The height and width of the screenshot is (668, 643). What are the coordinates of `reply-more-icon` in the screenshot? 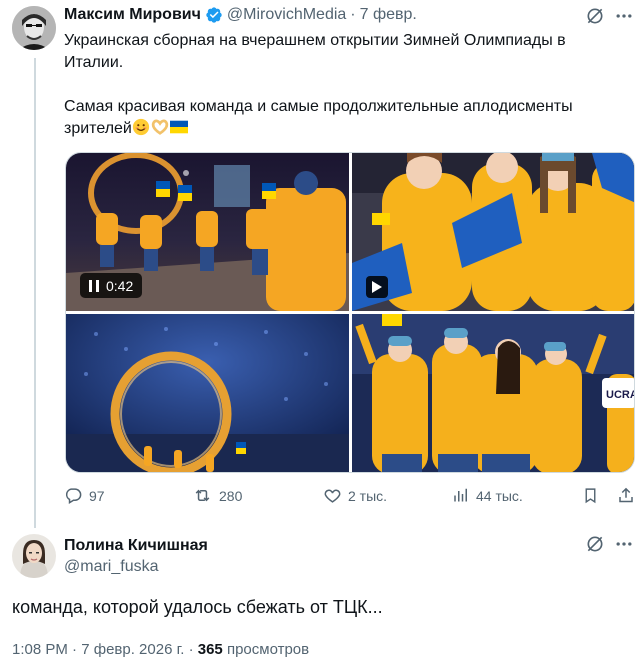 It's located at (624, 544).